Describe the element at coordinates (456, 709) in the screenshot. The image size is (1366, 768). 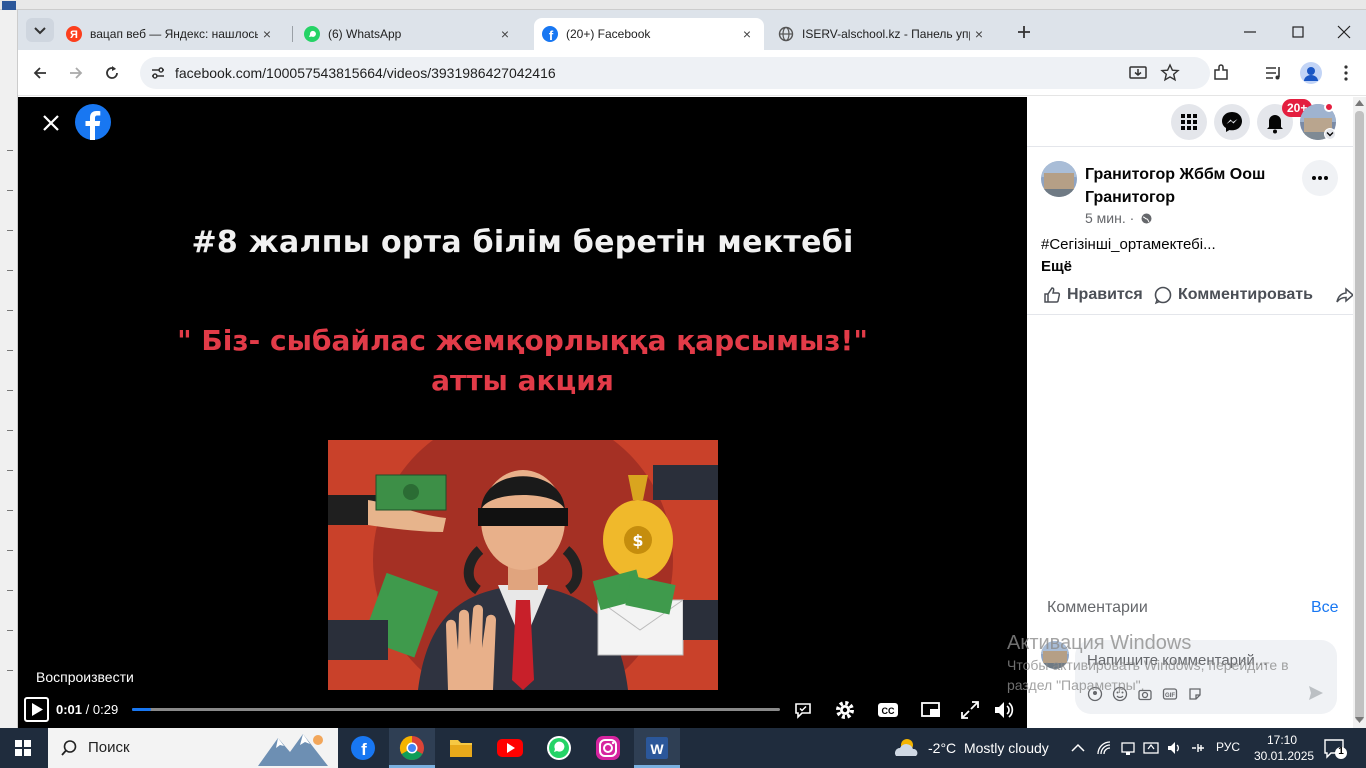
I see `progress-bar` at that location.